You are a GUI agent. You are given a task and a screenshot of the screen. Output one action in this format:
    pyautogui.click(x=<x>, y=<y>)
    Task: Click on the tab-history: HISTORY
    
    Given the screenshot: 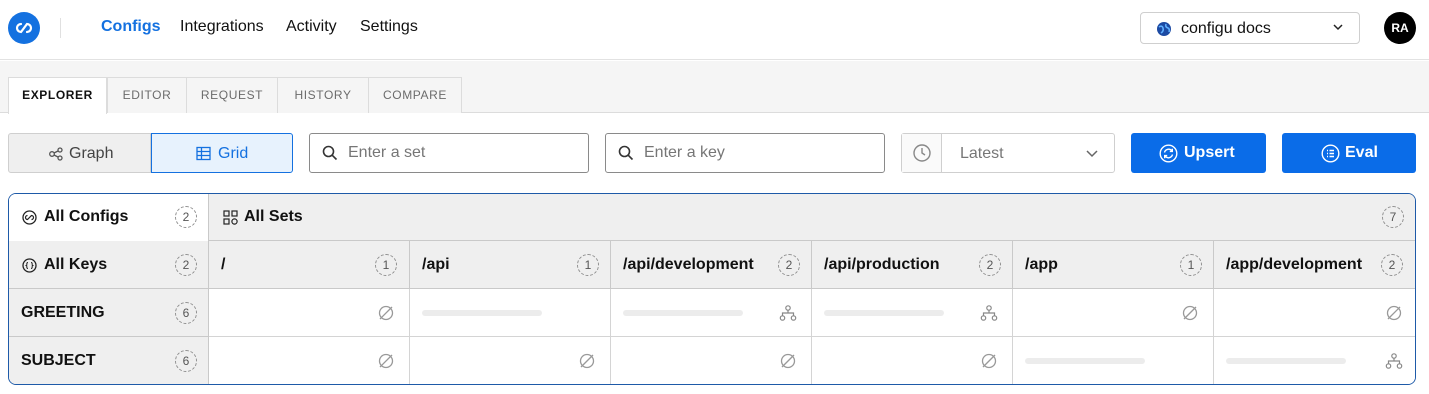 What is the action you would take?
    pyautogui.click(x=323, y=95)
    